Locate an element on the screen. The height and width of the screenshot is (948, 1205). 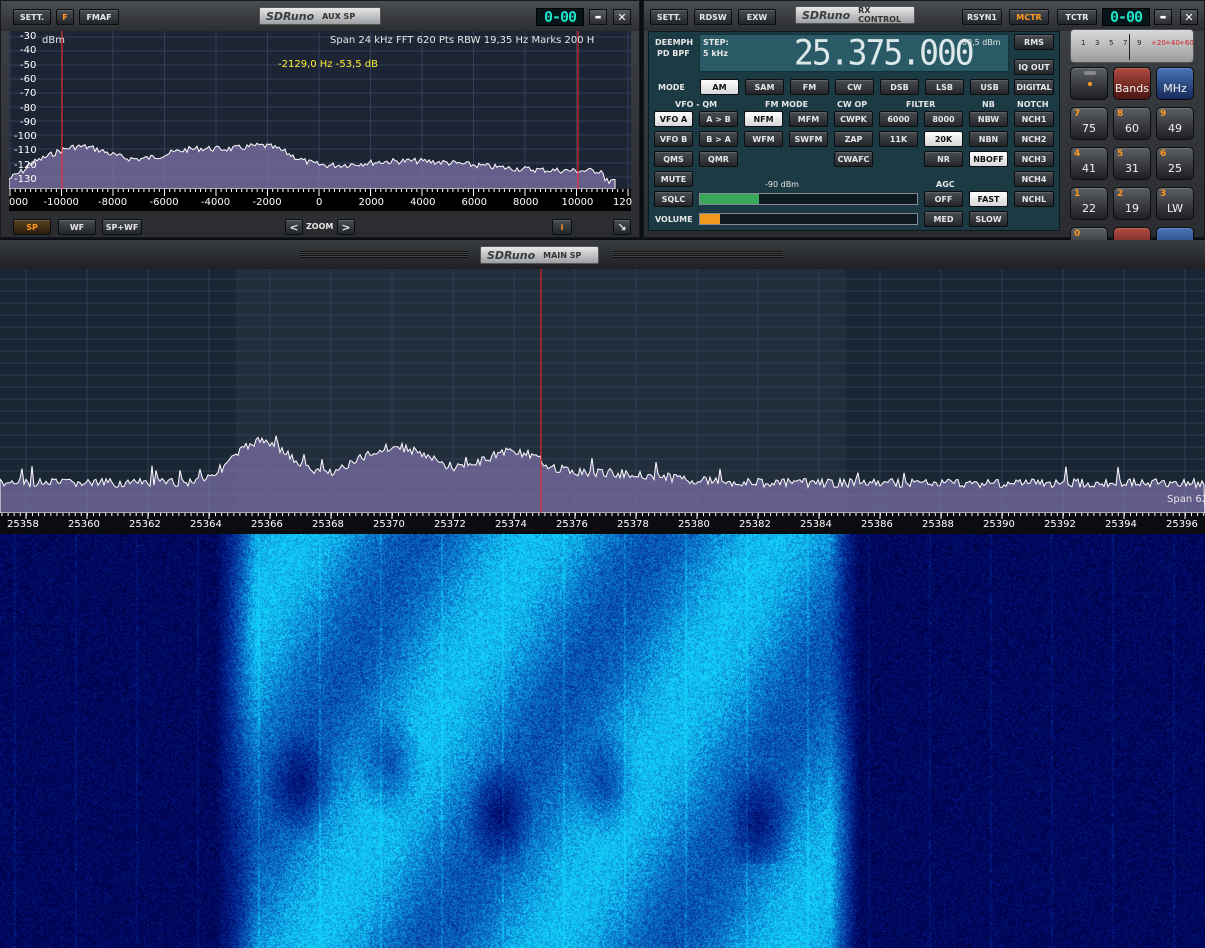
mode-dsb-button: DSB is located at coordinates (899, 87).